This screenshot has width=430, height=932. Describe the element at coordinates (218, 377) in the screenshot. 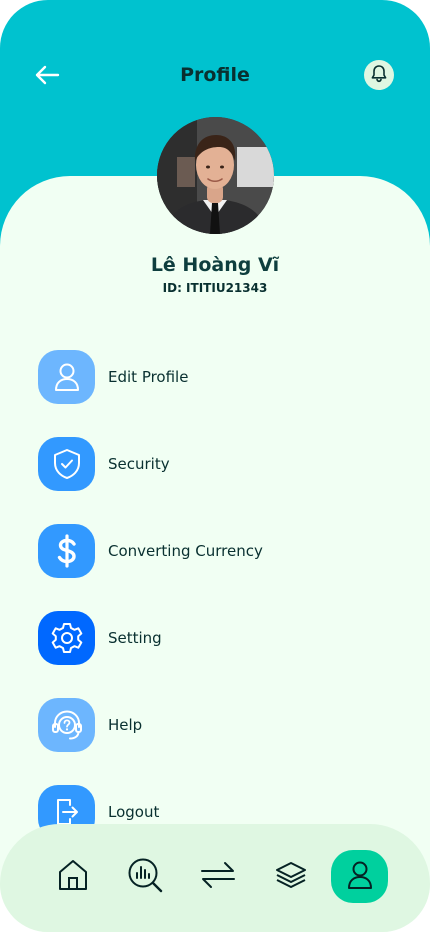

I see `menu-item-edit-profile: Edit Profile` at that location.